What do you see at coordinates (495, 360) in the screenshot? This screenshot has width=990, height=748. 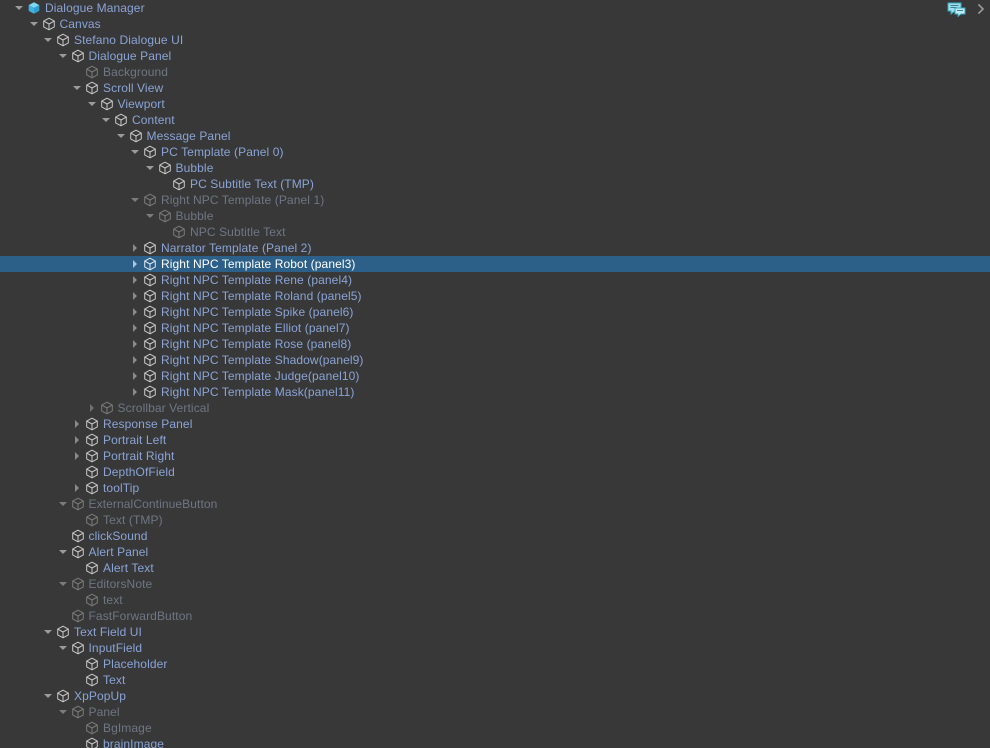 I see `hierarchy-row: Right NPC Template Shadow(panel9)` at bounding box center [495, 360].